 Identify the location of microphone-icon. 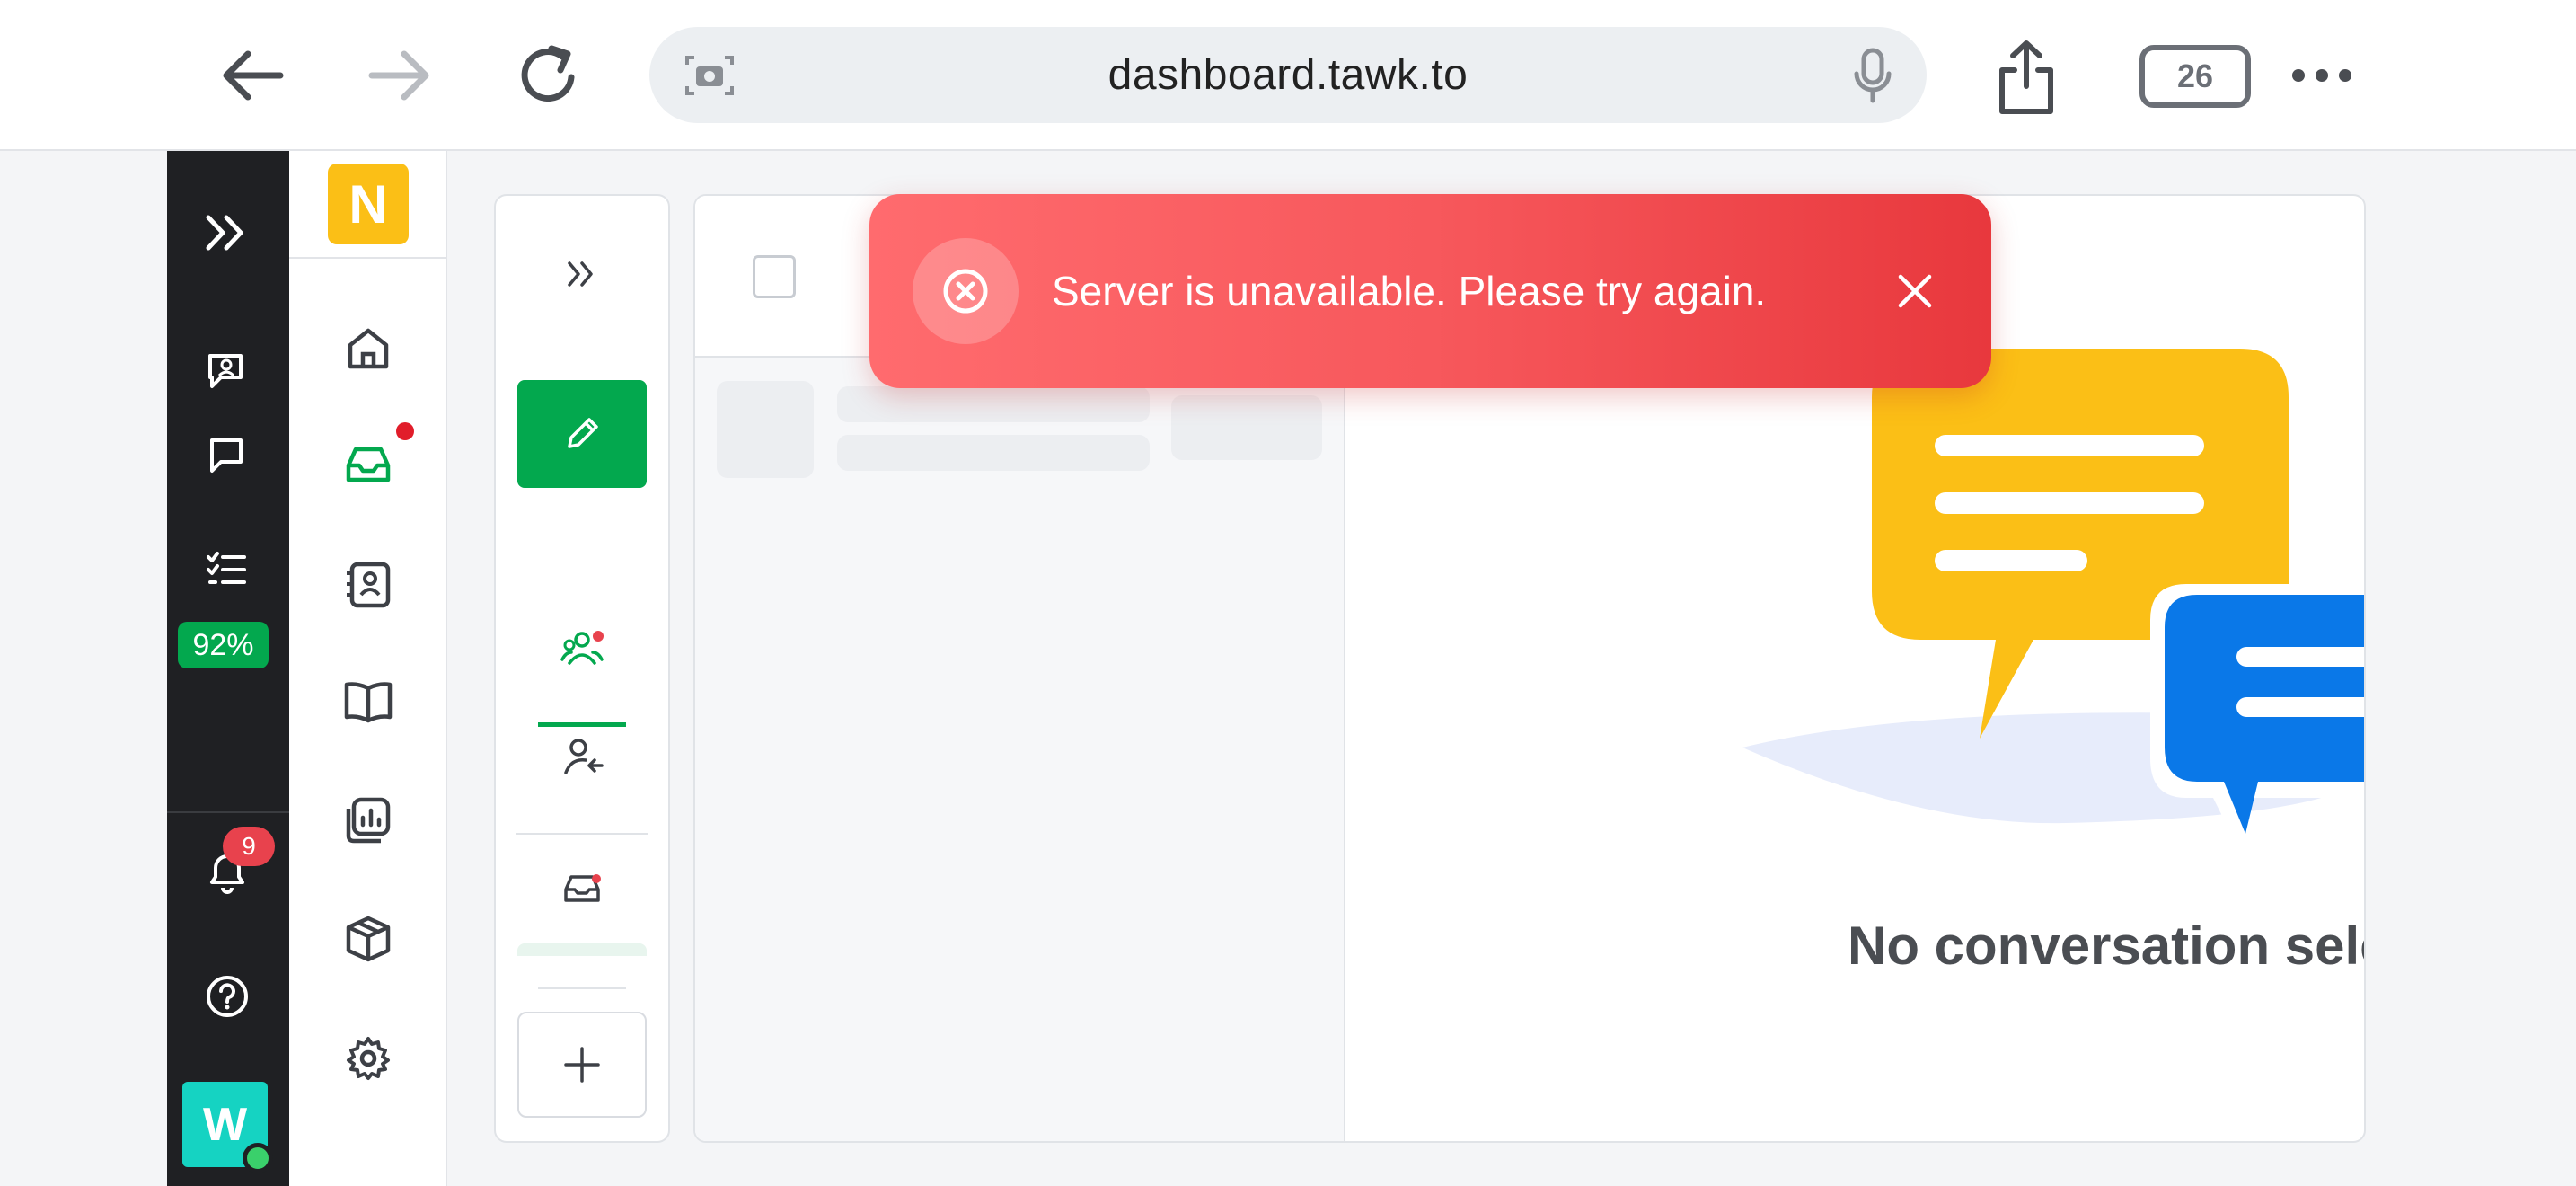
(1872, 75).